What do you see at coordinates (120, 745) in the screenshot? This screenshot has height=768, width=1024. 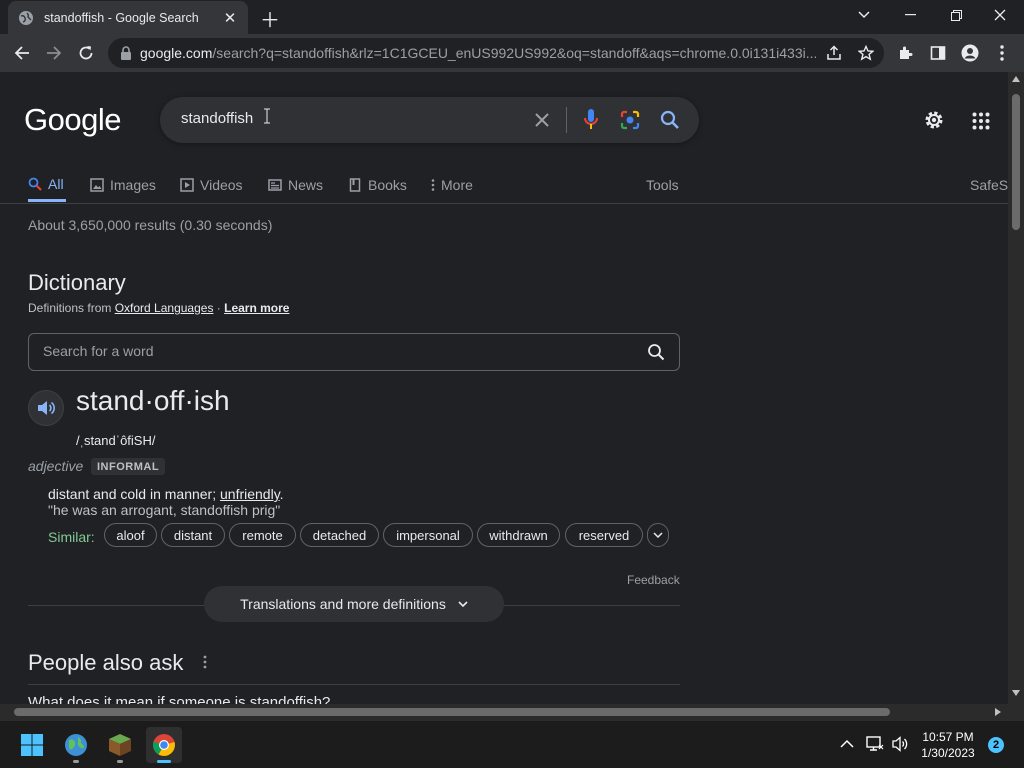 I see `taskbar-app-minecraft` at bounding box center [120, 745].